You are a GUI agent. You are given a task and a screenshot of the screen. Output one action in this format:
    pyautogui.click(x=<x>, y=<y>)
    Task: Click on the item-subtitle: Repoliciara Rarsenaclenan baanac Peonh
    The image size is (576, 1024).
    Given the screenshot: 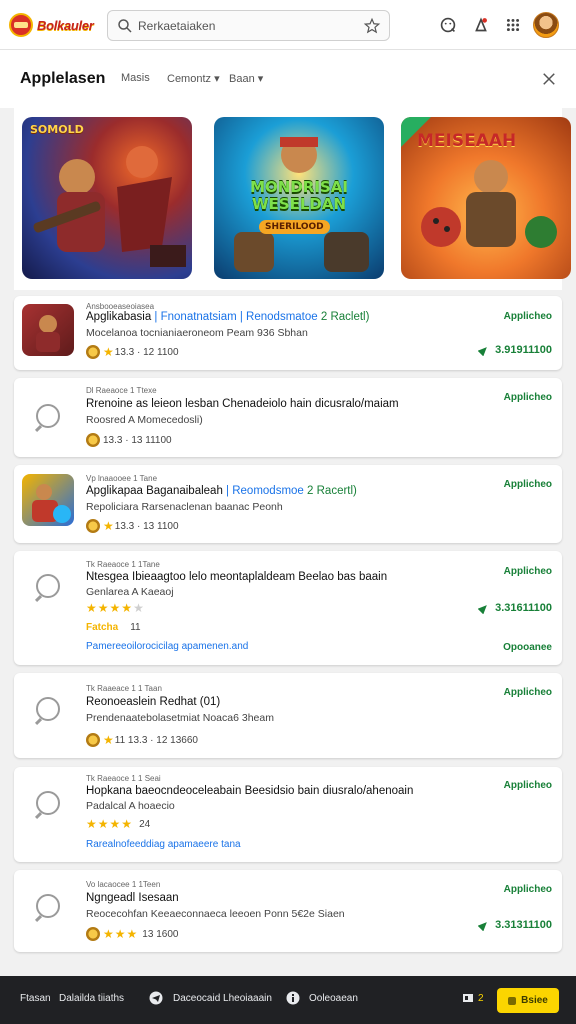 What is the action you would take?
    pyautogui.click(x=184, y=507)
    